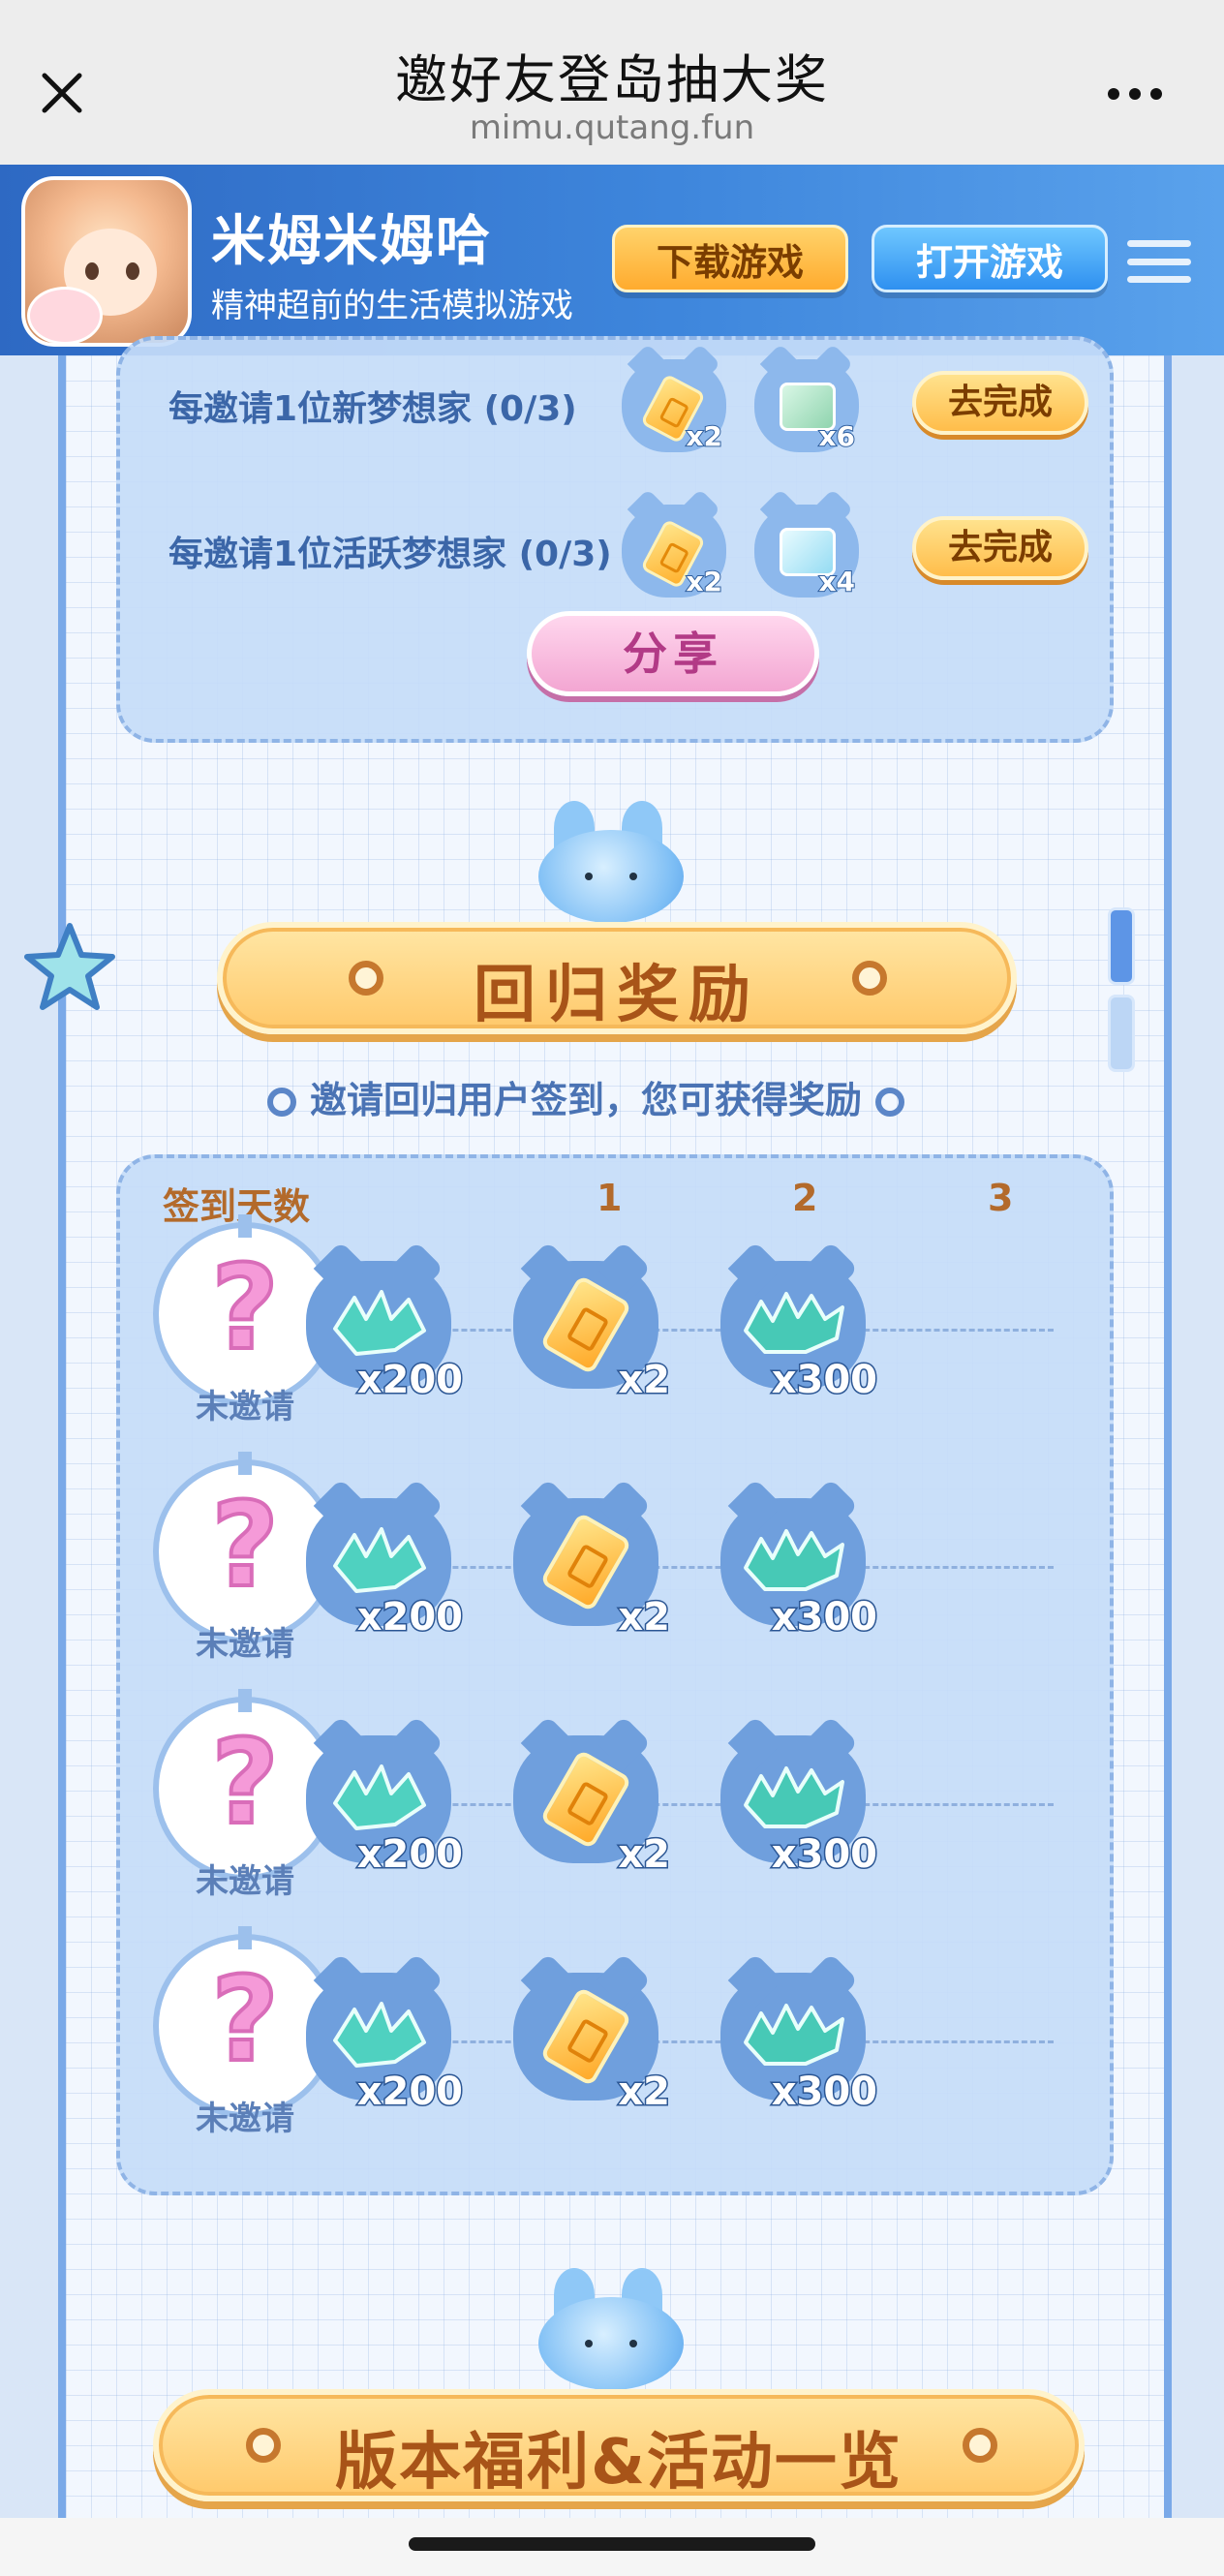  I want to click on side-tab-lower, so click(1122, 1033).